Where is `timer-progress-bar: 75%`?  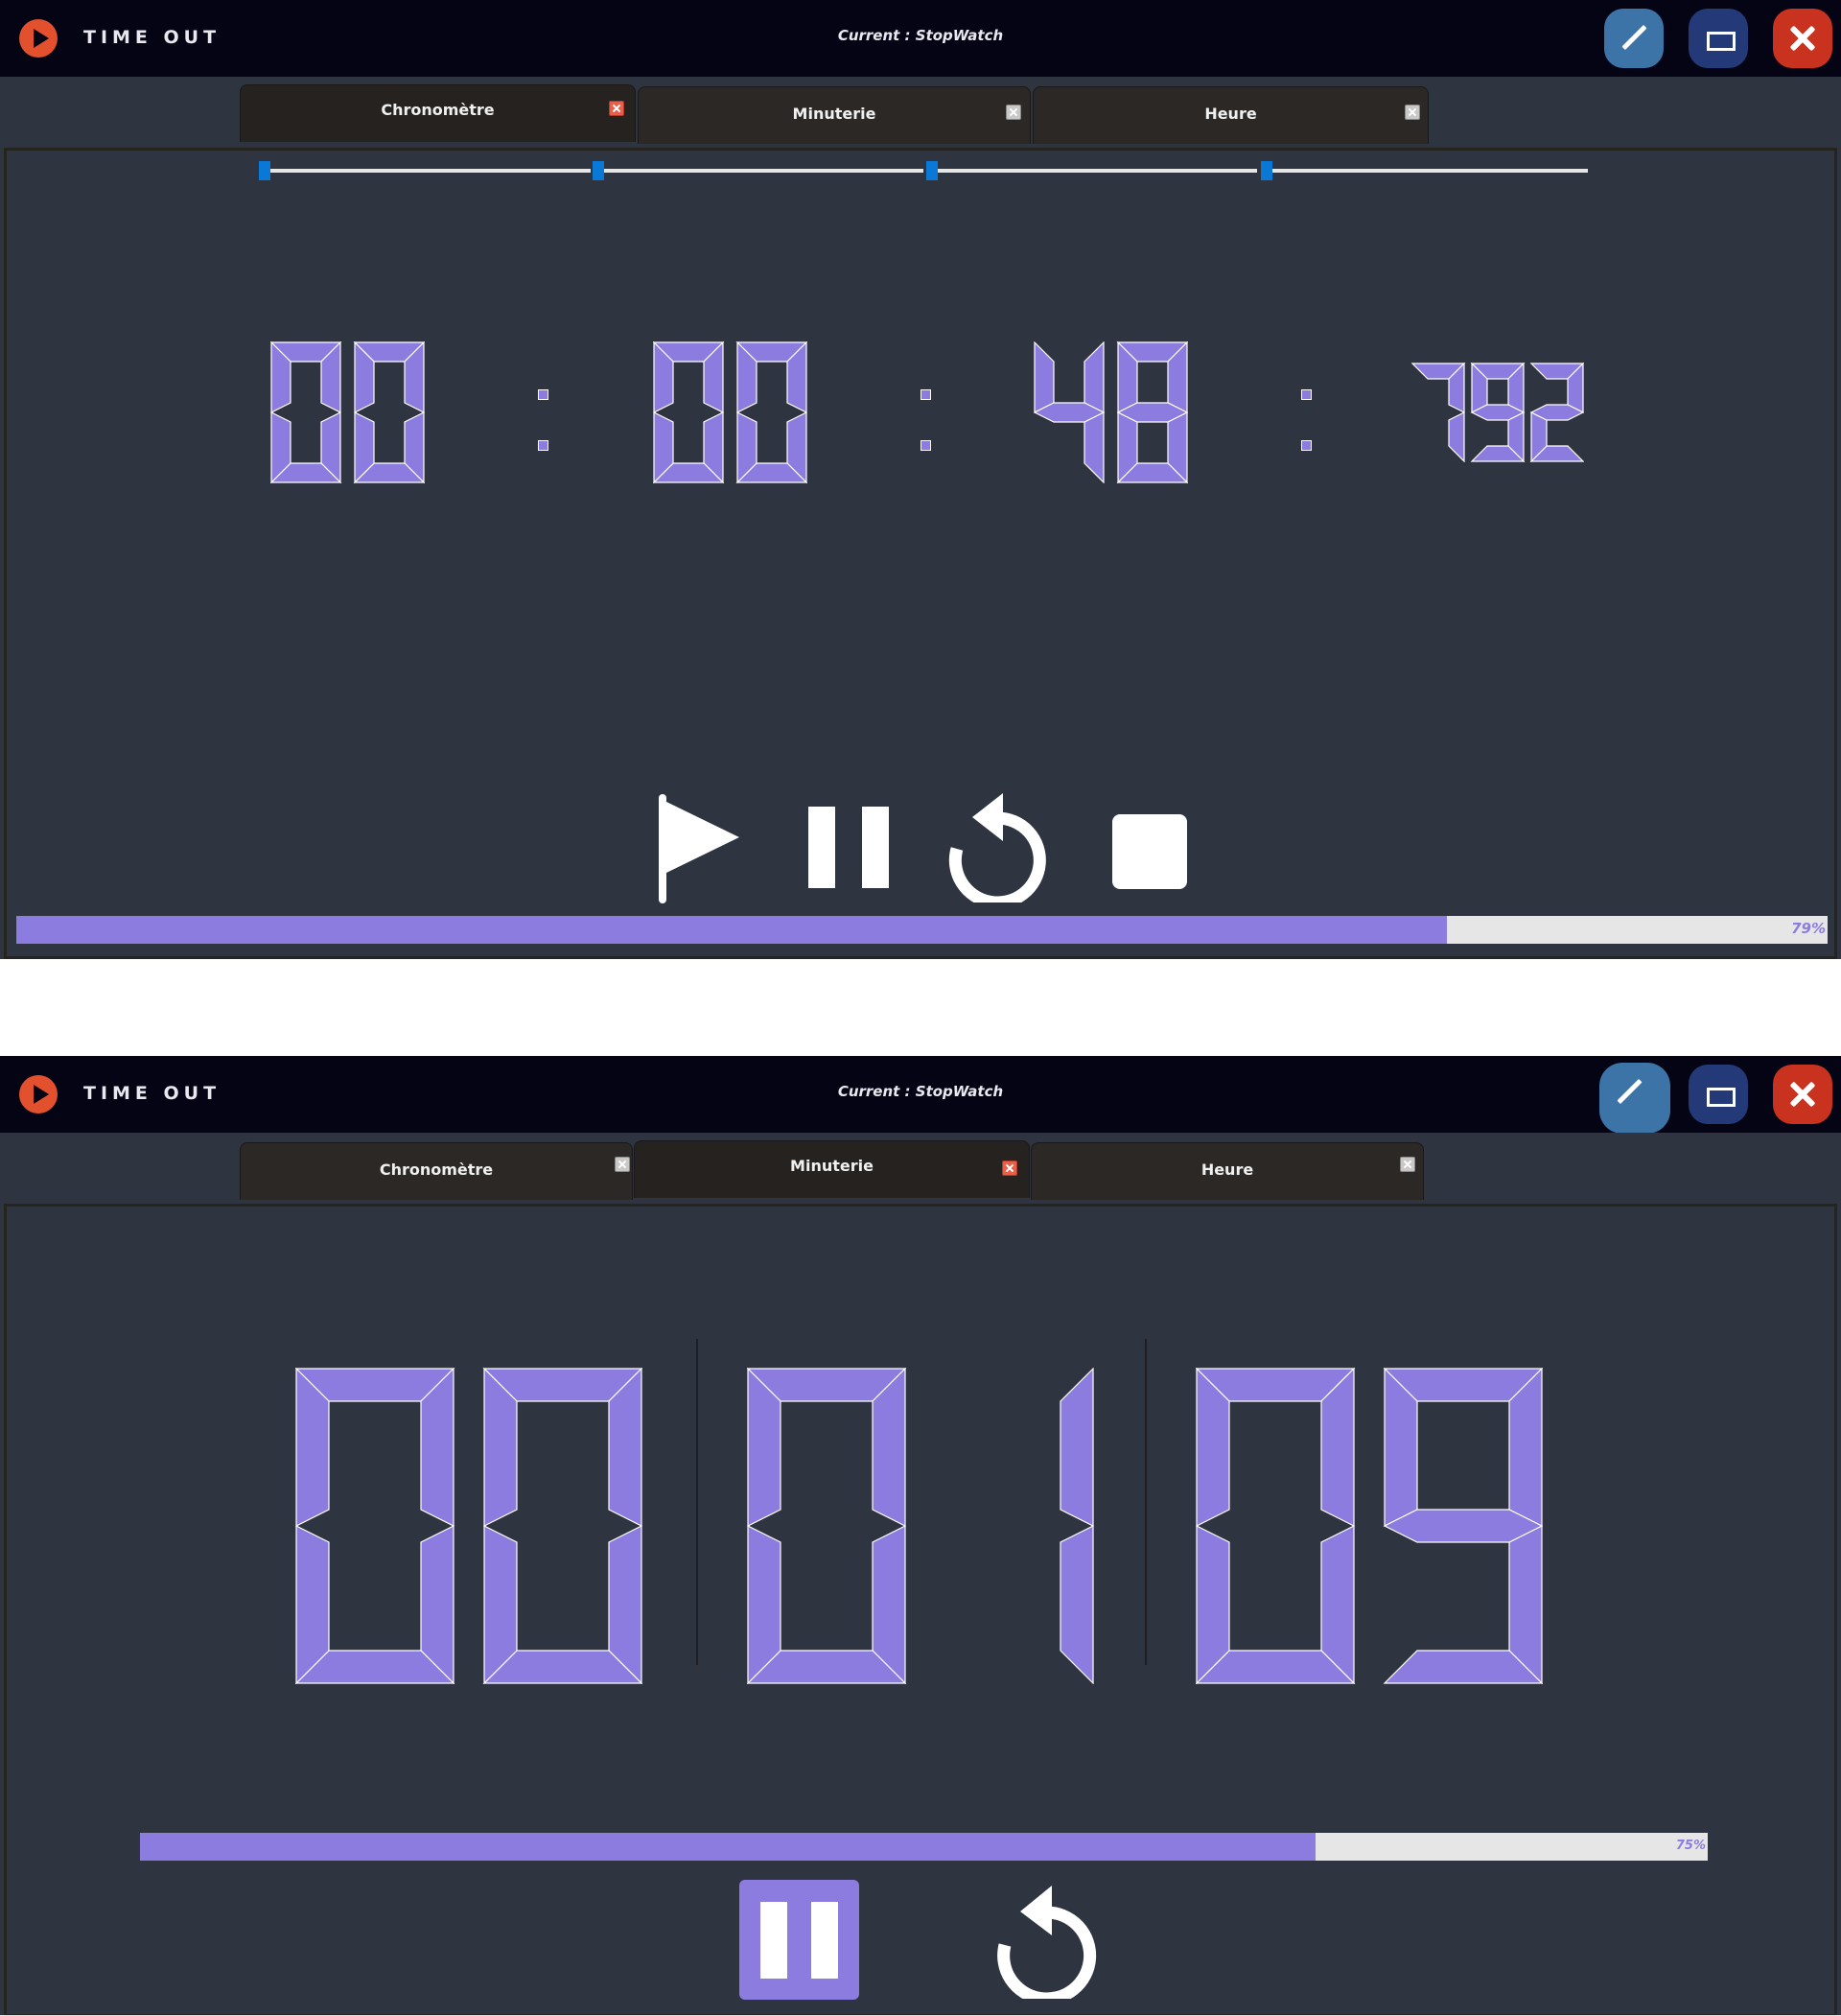 timer-progress-bar: 75% is located at coordinates (924, 1847).